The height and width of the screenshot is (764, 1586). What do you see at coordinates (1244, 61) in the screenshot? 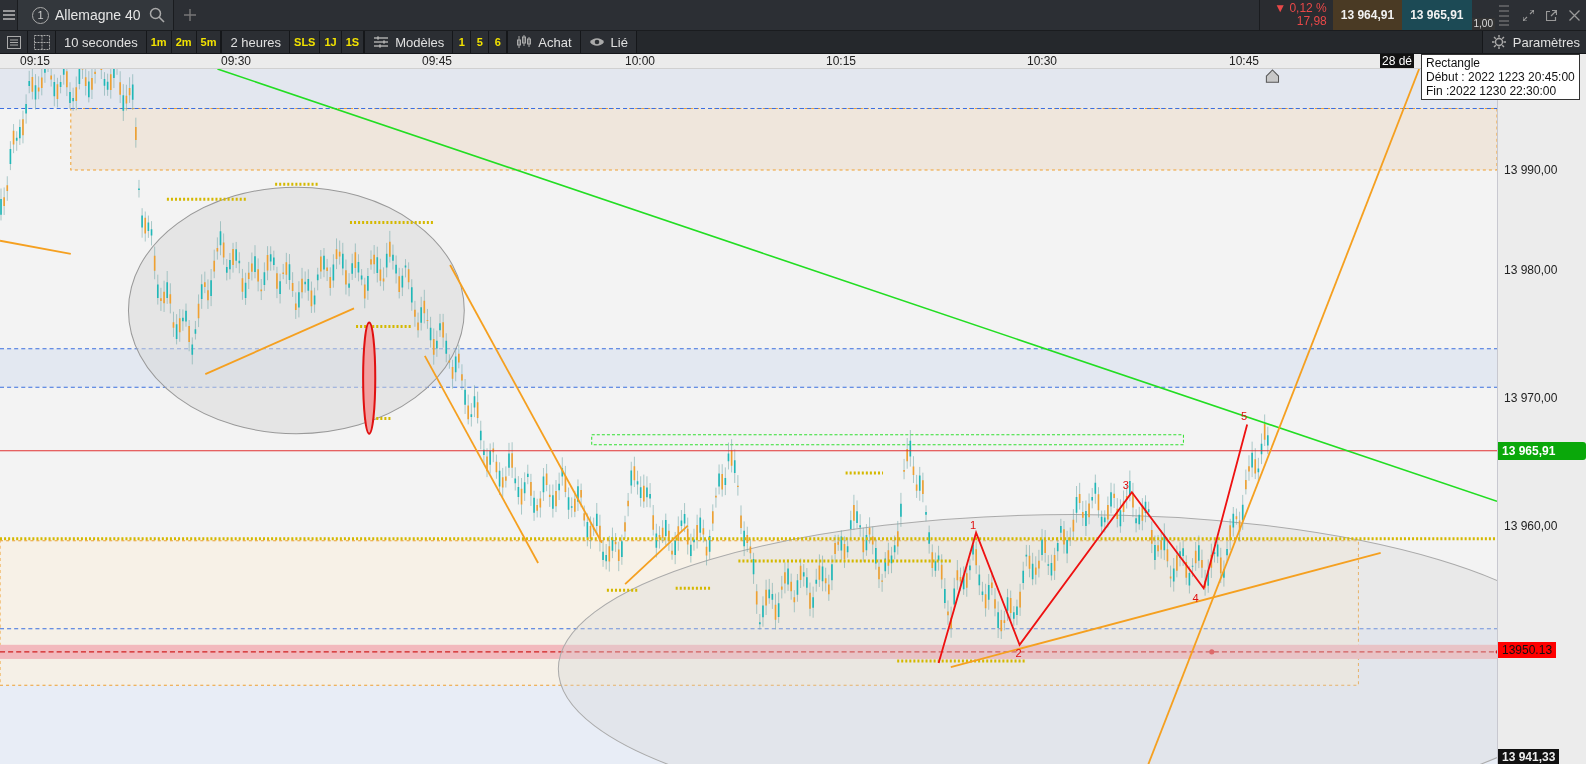
I see `time-label: 10:45` at bounding box center [1244, 61].